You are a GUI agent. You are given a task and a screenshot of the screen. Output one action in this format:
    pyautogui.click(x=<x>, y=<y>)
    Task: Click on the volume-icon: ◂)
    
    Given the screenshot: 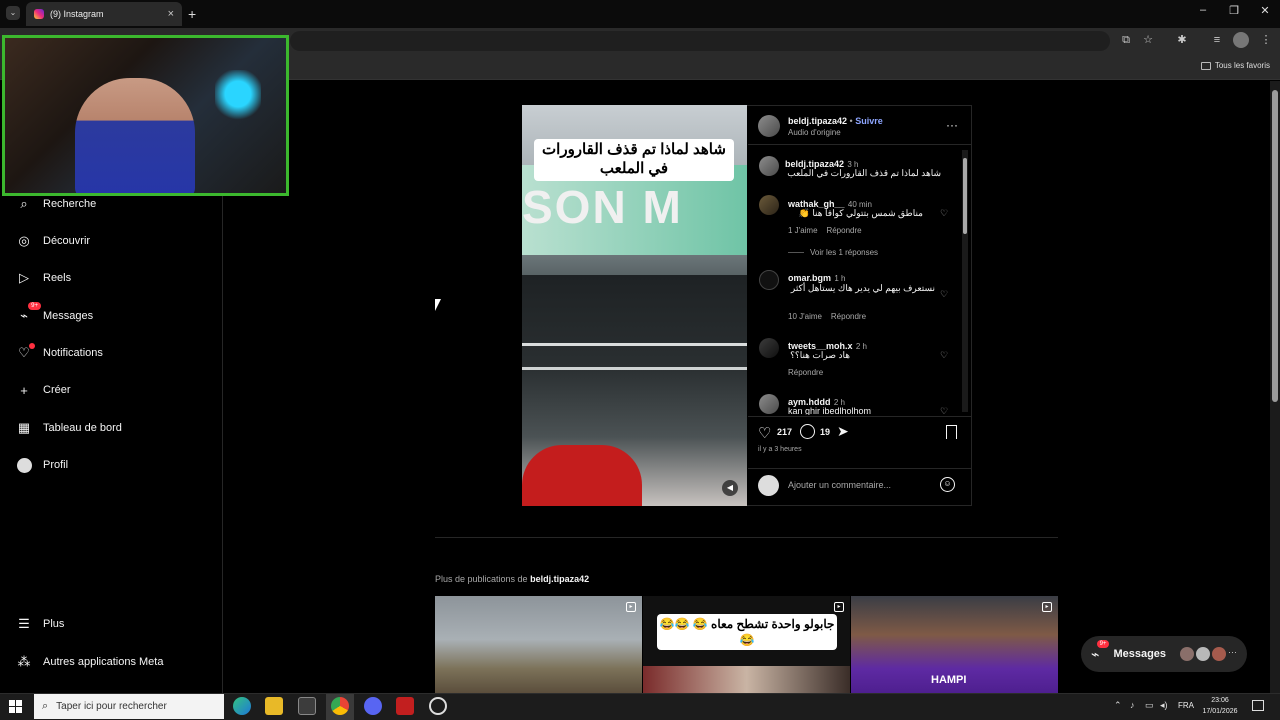 What is the action you would take?
    pyautogui.click(x=1164, y=705)
    